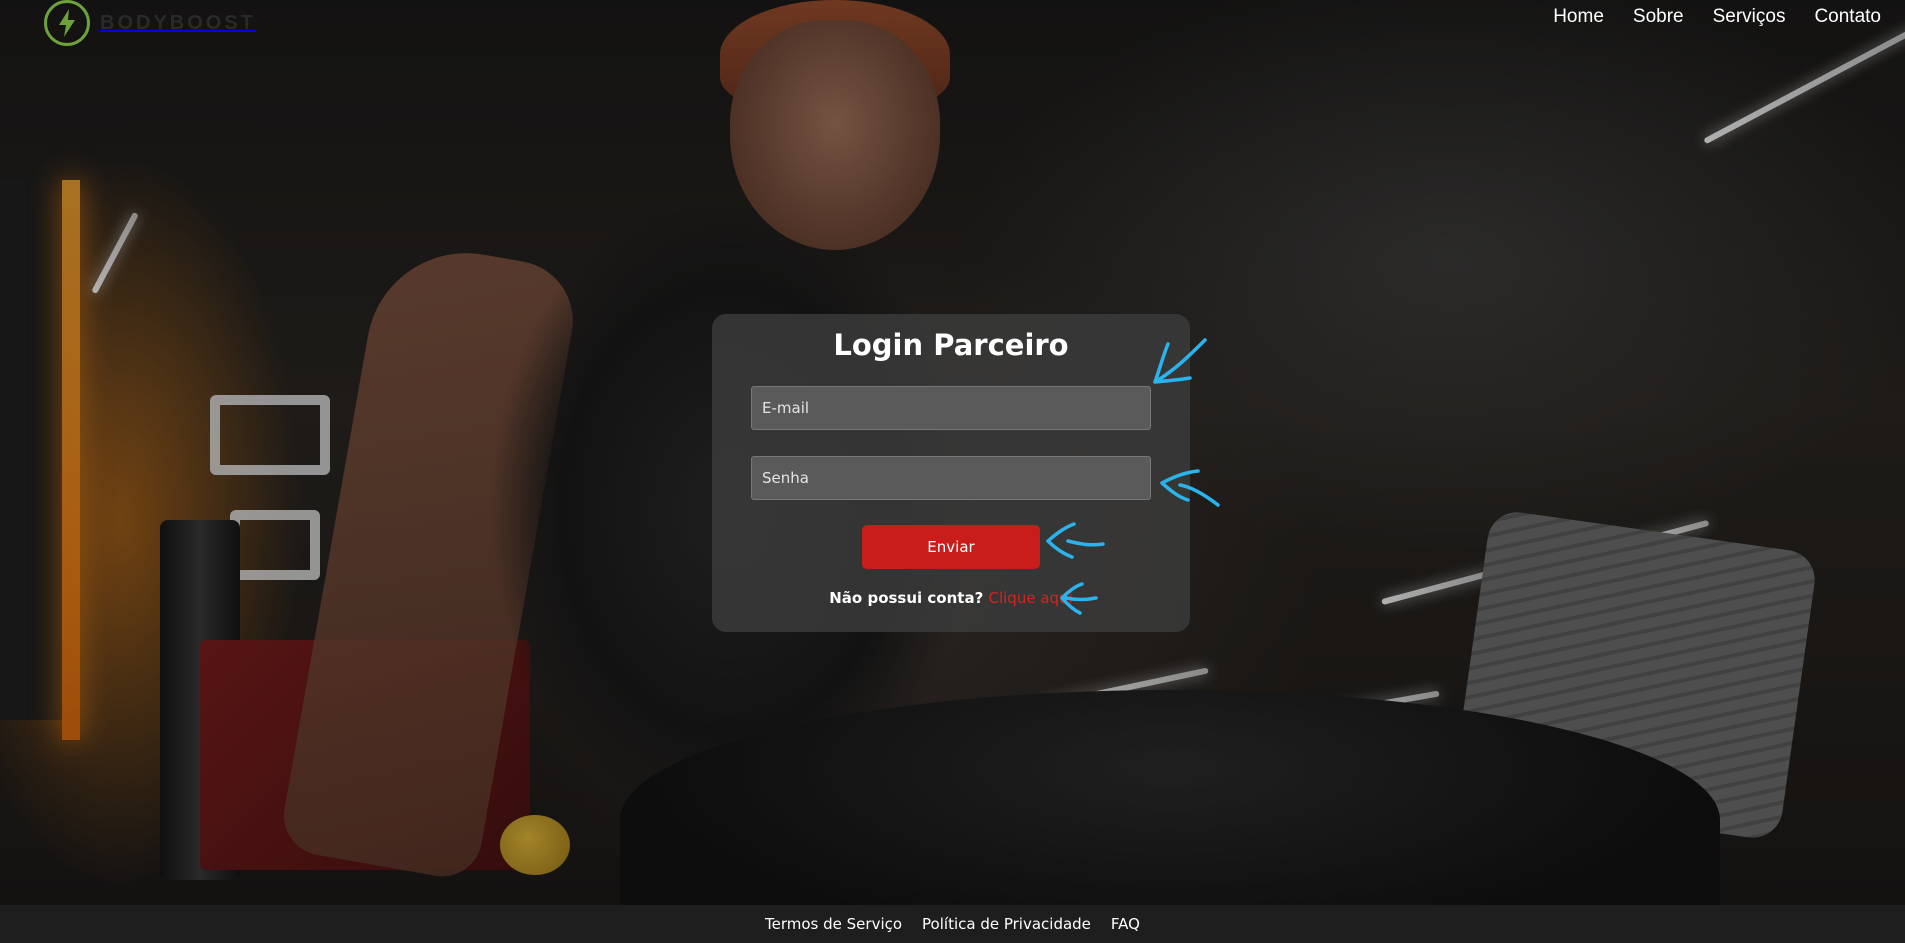  Describe the element at coordinates (1031, 598) in the screenshot. I see `signup-link: Clique aqui` at that location.